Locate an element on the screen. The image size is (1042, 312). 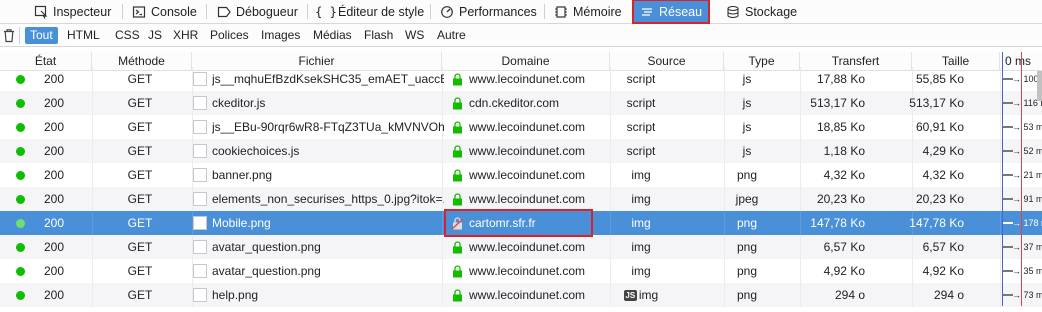
trash-icon is located at coordinates (9, 35).